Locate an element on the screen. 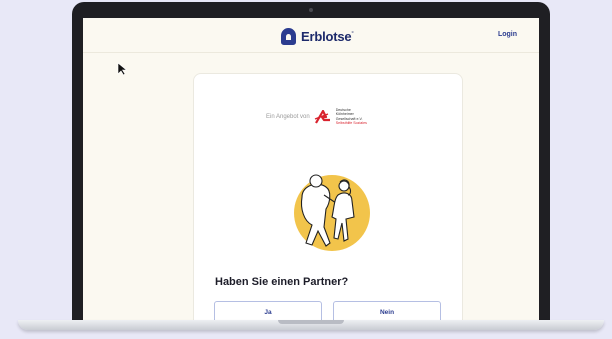 This screenshot has height=339, width=612. answer-no-button: Nein is located at coordinates (387, 310).